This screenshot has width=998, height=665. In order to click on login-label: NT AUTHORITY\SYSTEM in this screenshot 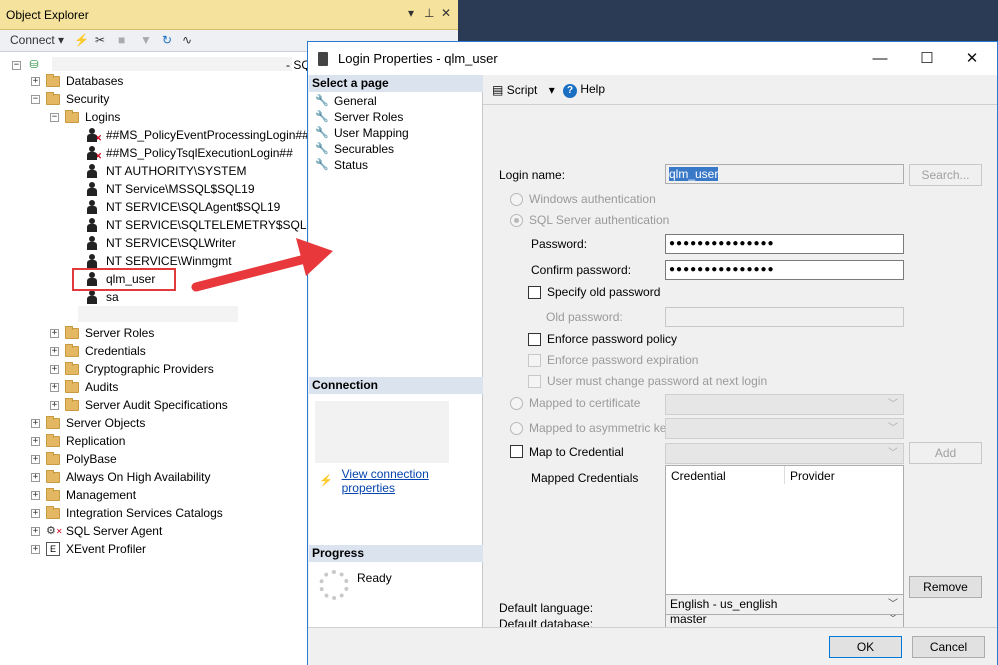, I will do `click(176, 171)`.